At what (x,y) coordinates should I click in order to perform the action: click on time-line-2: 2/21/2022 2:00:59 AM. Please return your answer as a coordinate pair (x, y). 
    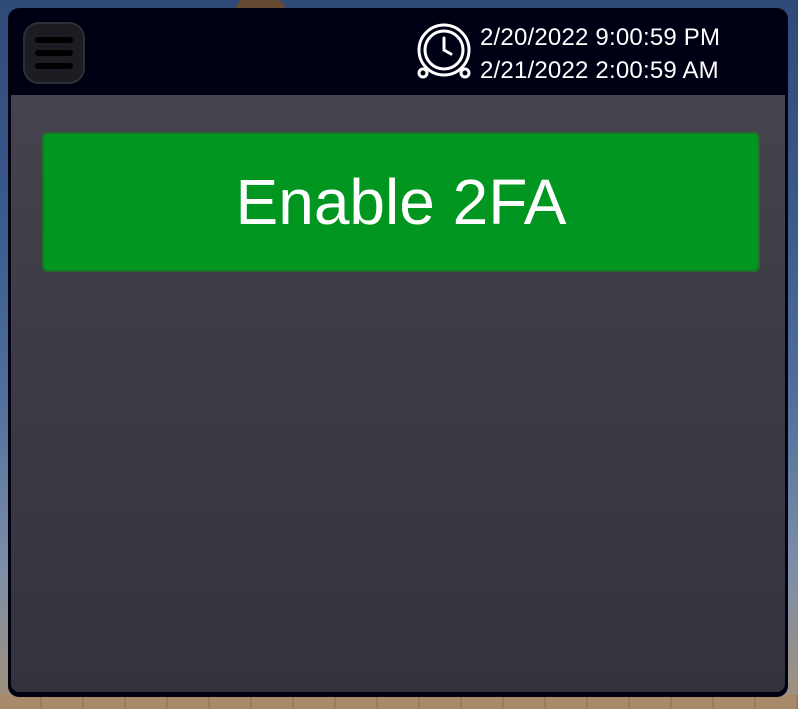
    Looking at the image, I should click on (599, 70).